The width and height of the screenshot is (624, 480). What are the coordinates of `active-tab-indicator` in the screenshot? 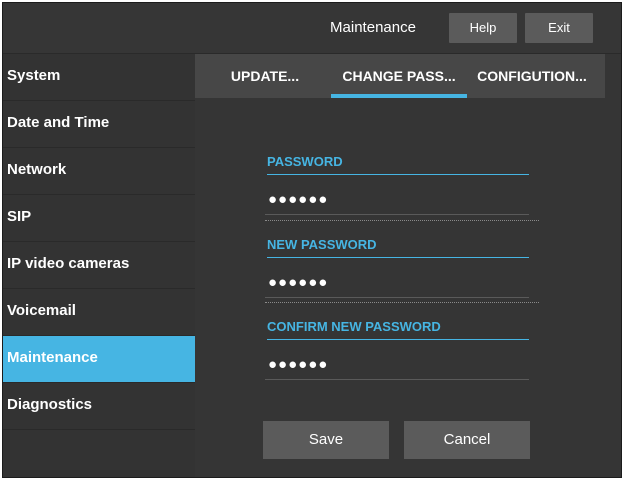 It's located at (399, 96).